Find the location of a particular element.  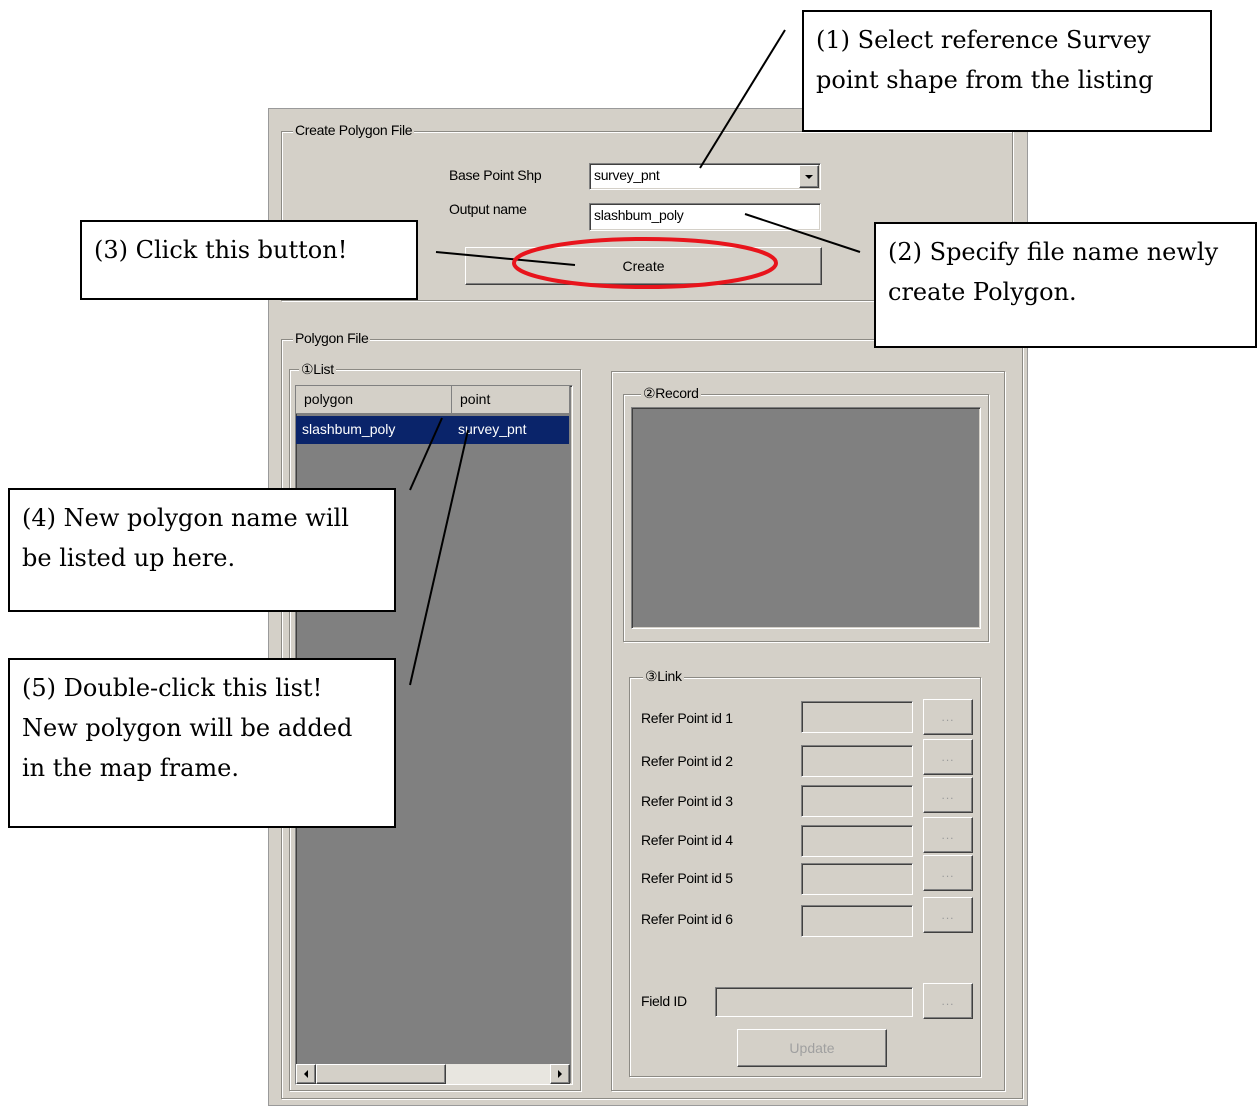

callout-4-line-1: (4) New polygon name will is located at coordinates (185, 518).